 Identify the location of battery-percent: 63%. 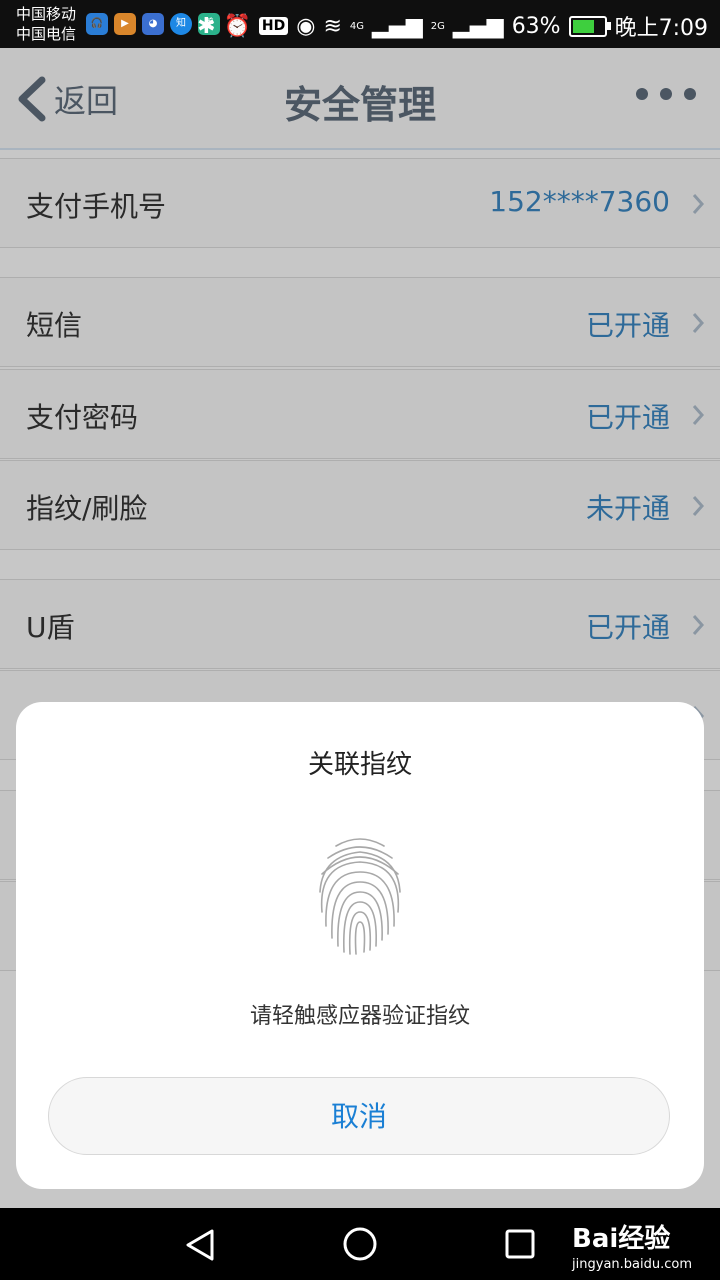
(536, 26).